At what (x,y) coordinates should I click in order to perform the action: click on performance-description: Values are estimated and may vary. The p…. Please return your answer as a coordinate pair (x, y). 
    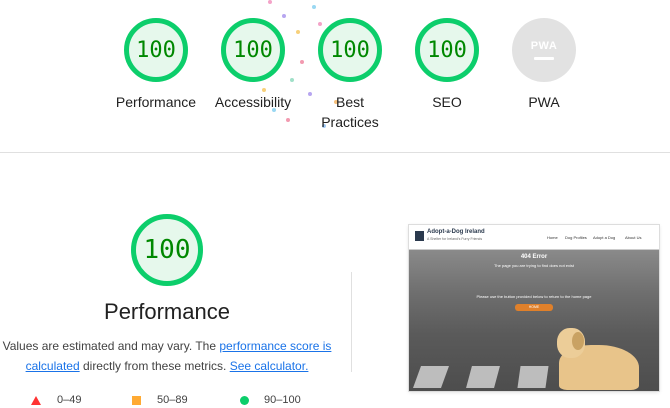
    Looking at the image, I should click on (167, 356).